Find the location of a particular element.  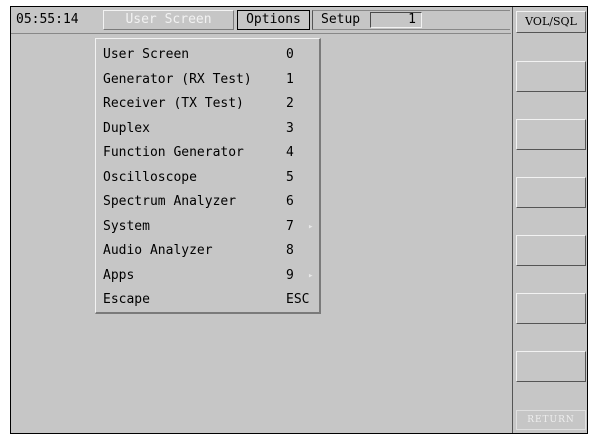

screen-selector-button: User Screen is located at coordinates (168, 20).